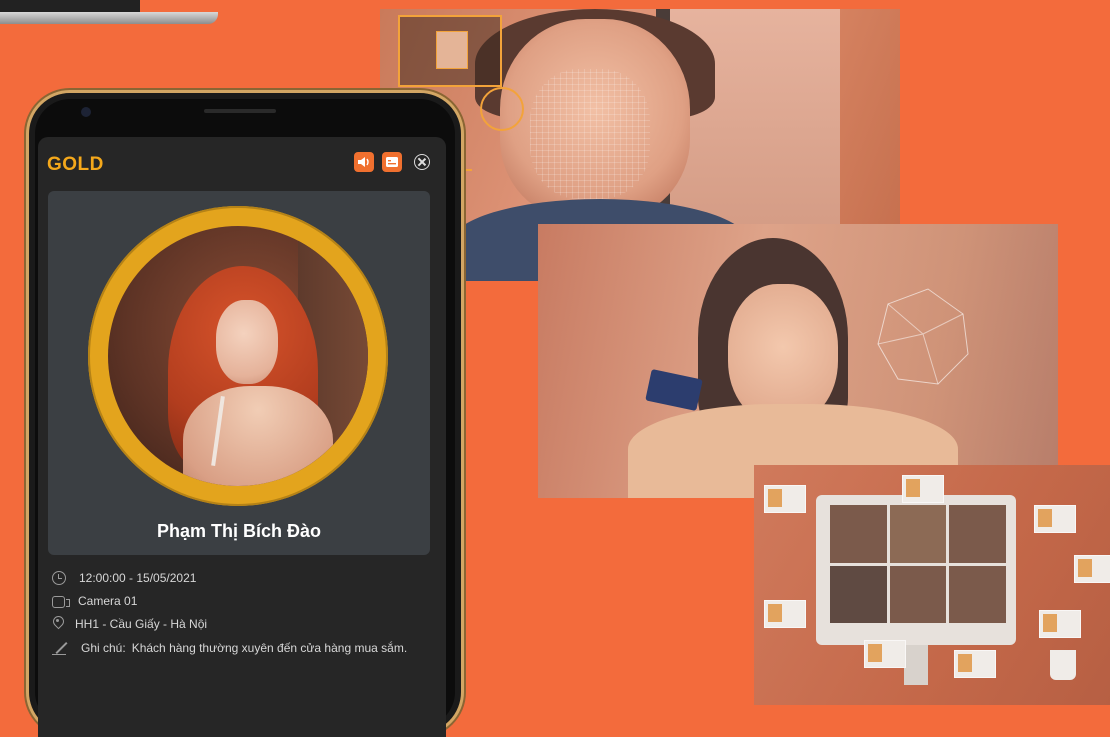 The image size is (1110, 737). What do you see at coordinates (57, 624) in the screenshot?
I see `map-pin-icon` at bounding box center [57, 624].